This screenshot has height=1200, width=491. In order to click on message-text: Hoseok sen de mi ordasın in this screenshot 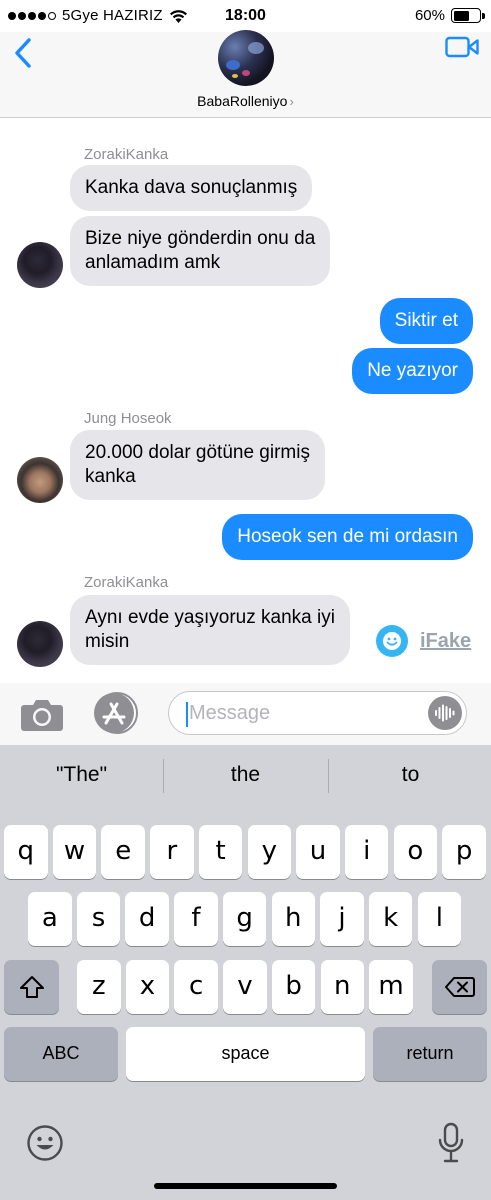, I will do `click(347, 536)`.